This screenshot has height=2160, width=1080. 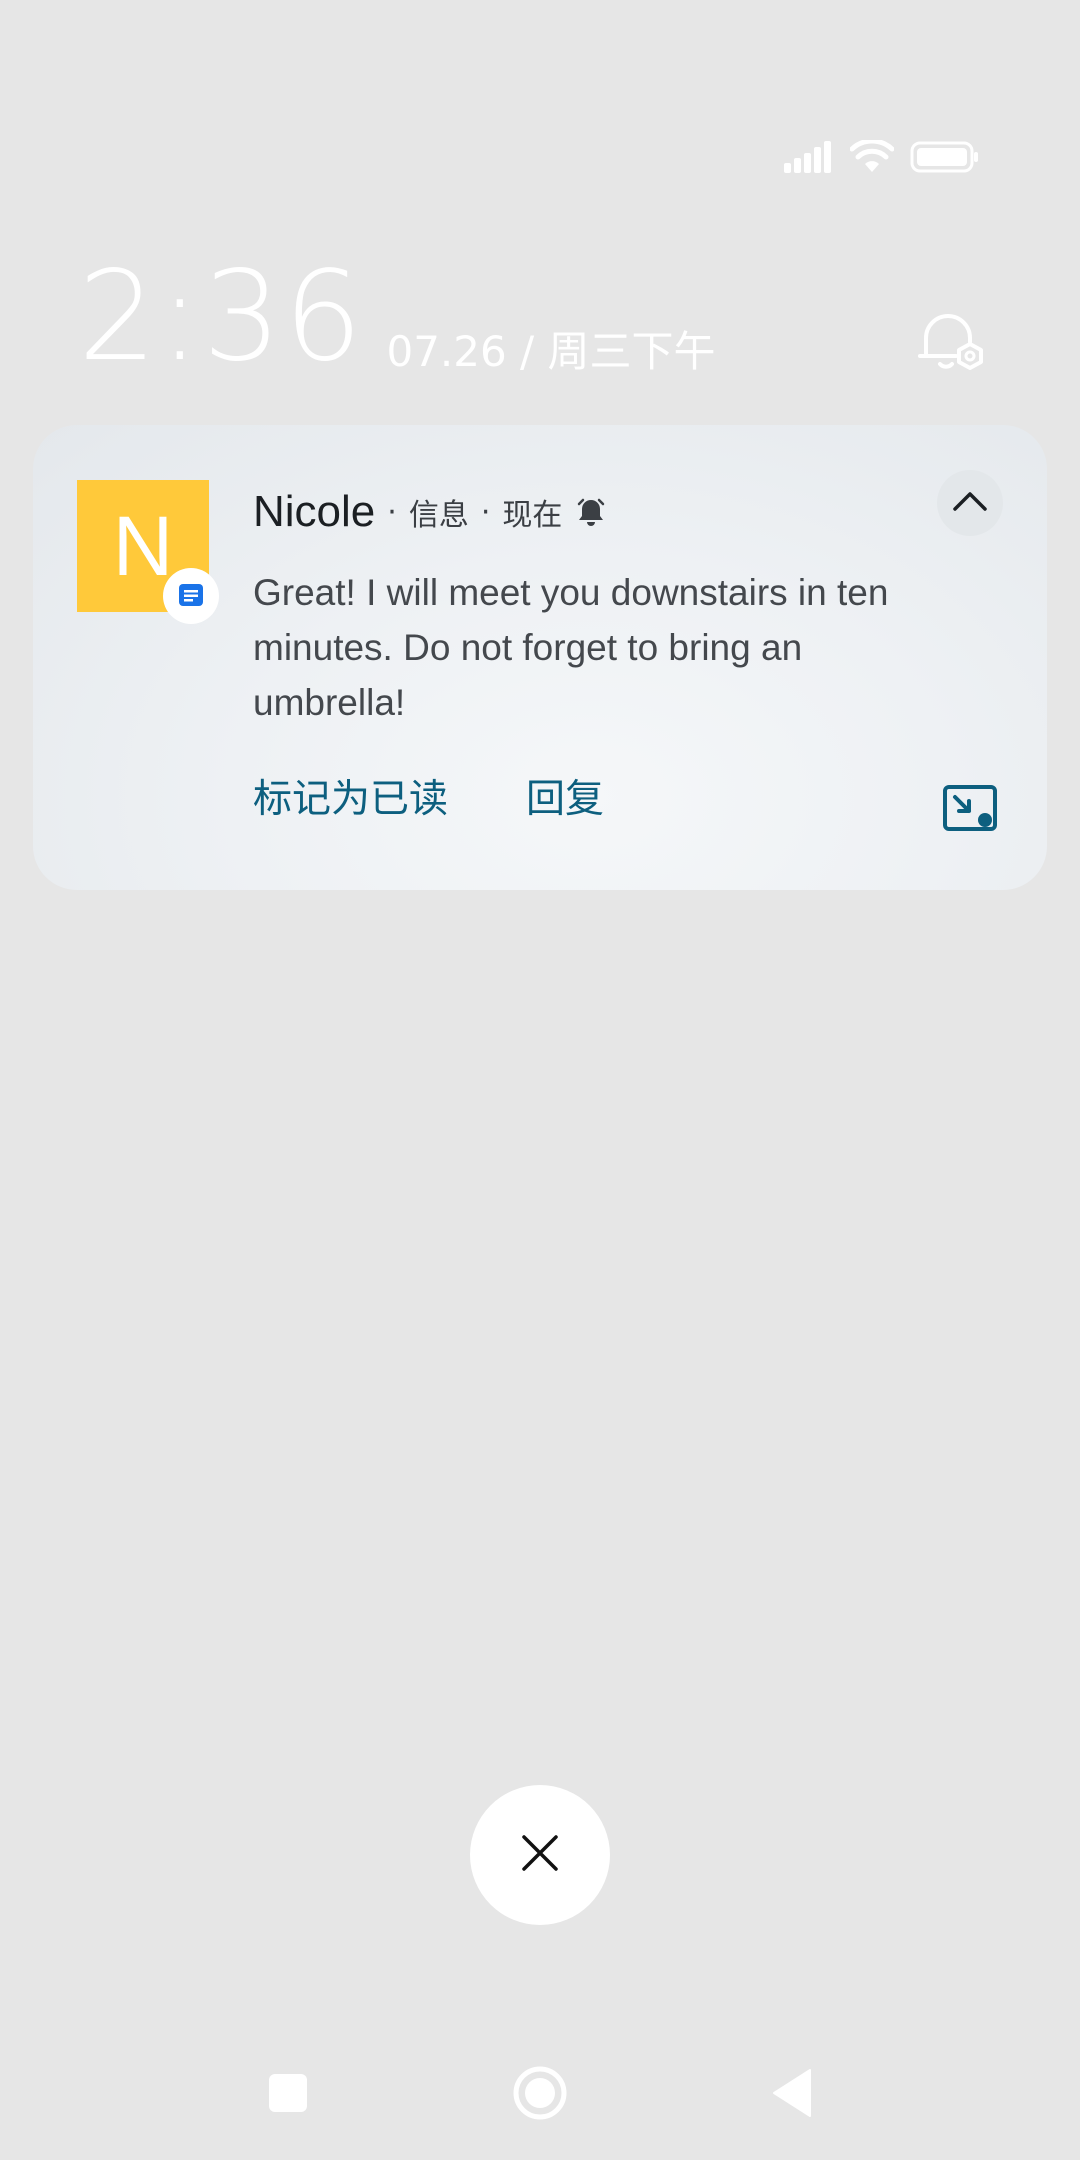 What do you see at coordinates (945, 157) in the screenshot?
I see `battery-icon` at bounding box center [945, 157].